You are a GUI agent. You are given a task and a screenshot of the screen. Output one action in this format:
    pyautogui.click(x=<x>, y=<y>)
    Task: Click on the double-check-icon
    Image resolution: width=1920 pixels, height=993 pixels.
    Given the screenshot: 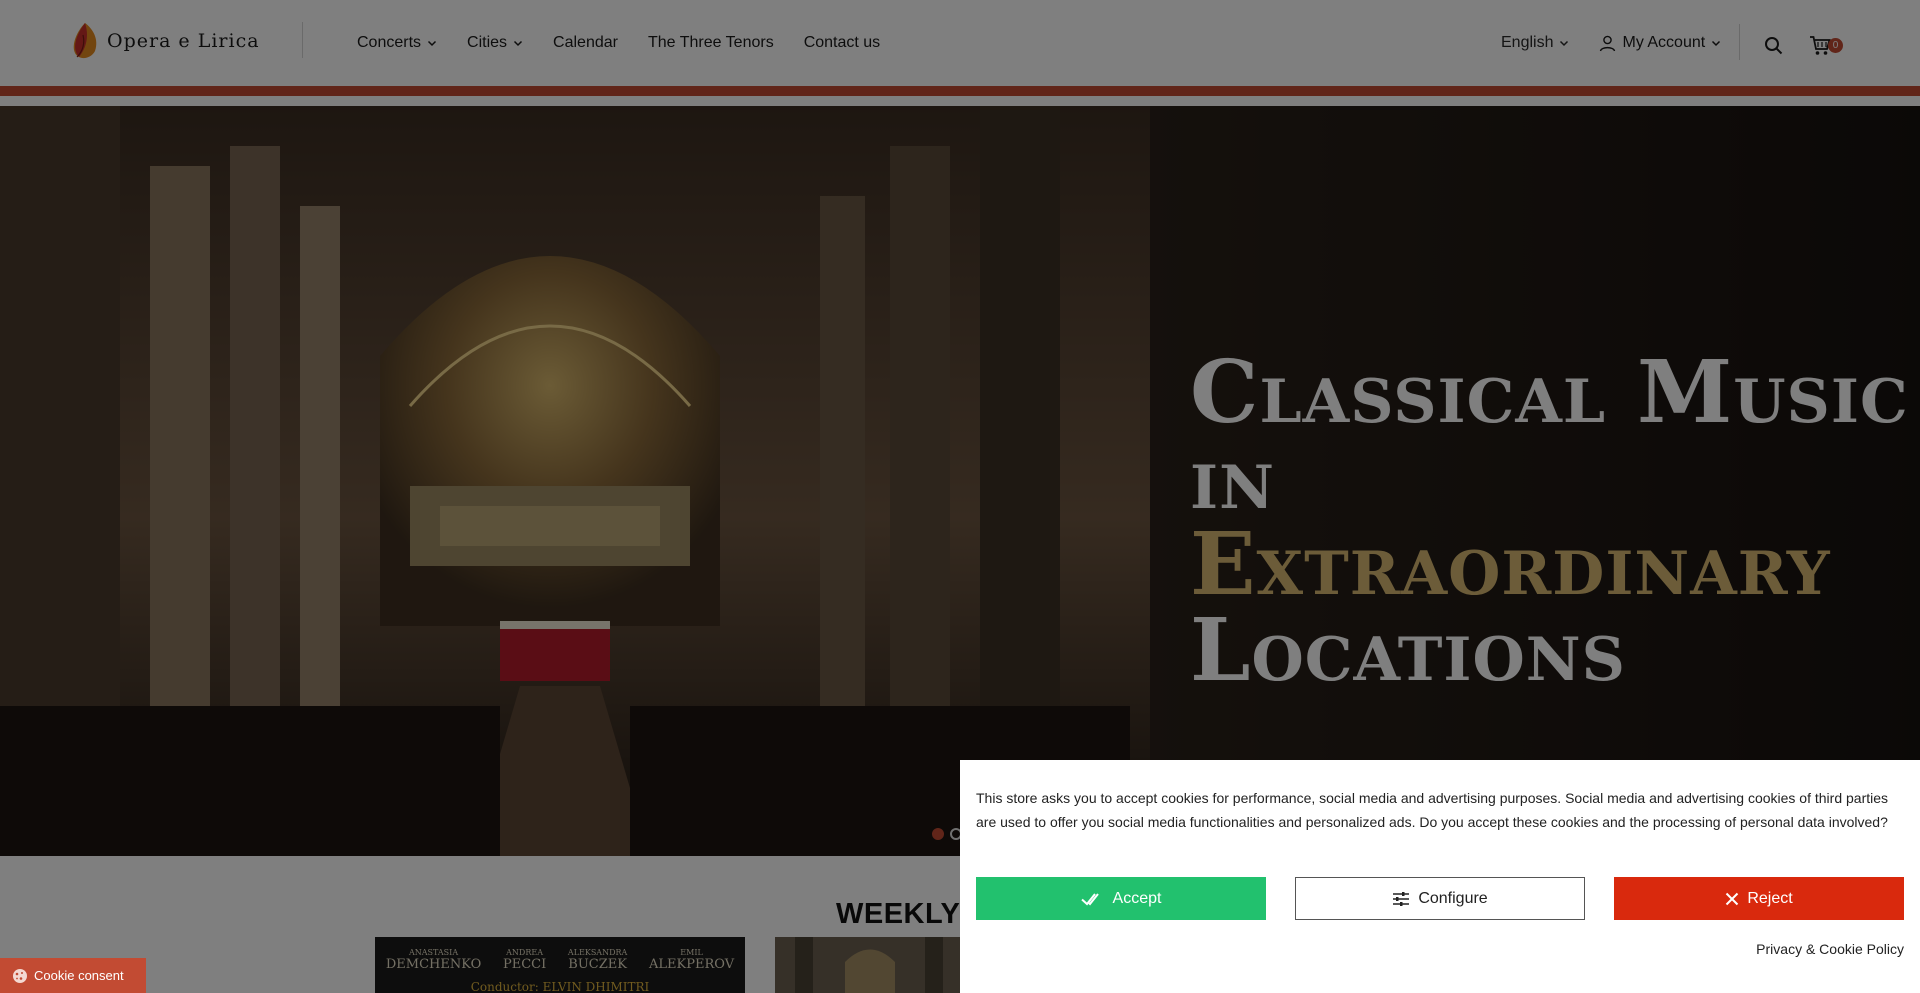 What is the action you would take?
    pyautogui.click(x=1089, y=898)
    